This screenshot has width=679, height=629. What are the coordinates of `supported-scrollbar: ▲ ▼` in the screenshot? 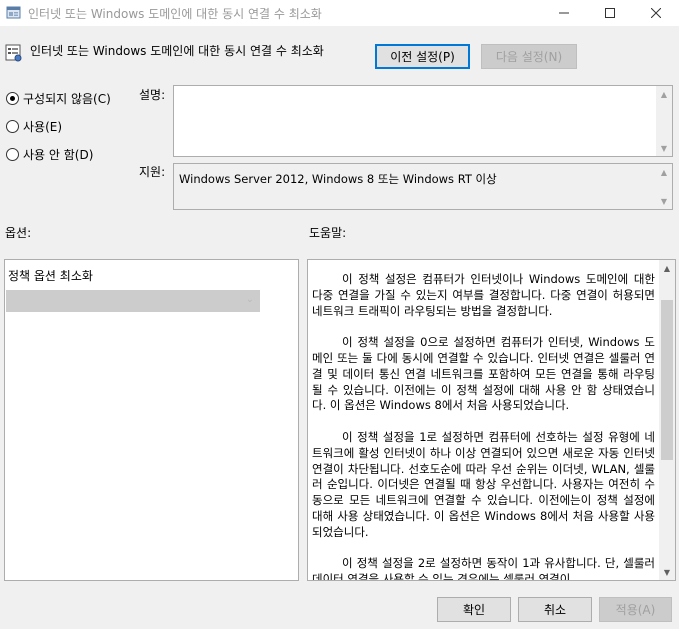 It's located at (664, 186).